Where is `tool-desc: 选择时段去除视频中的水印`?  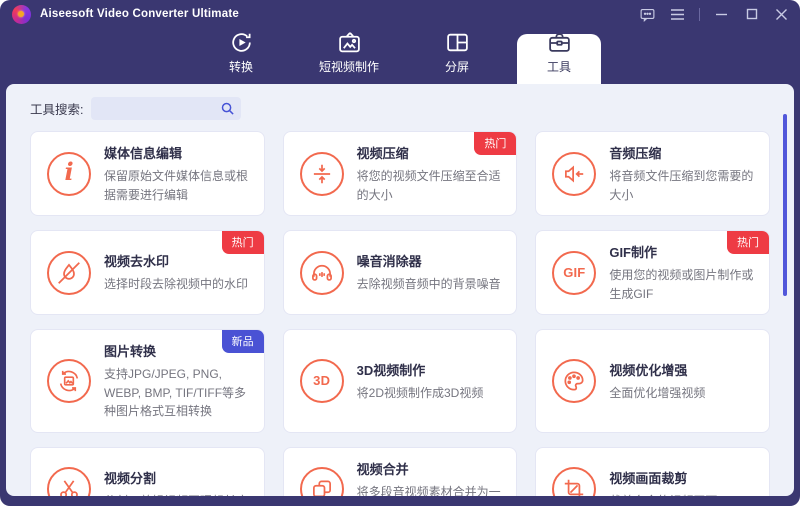
tool-desc: 选择时段去除视频中的水印 is located at coordinates (176, 284).